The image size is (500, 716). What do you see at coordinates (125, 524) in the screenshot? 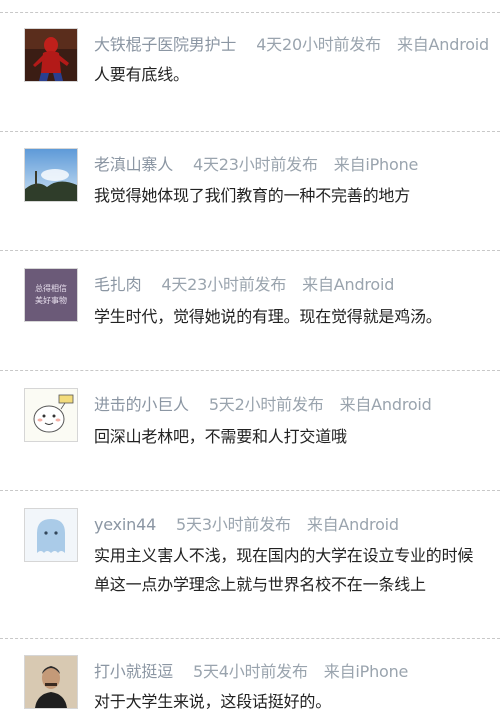
I see `username-link: yexin44` at bounding box center [125, 524].